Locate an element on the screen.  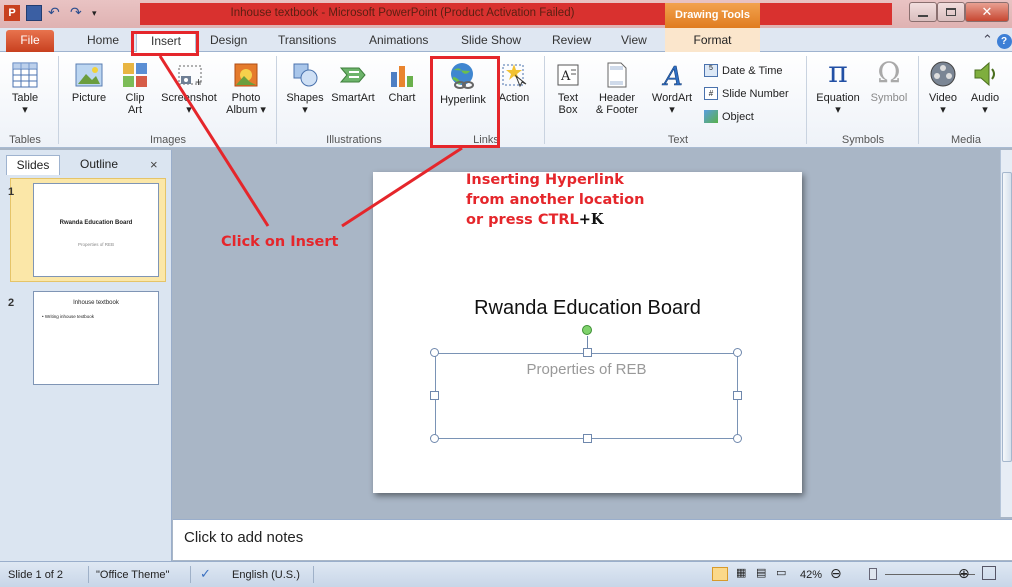
wordart-button: A WordArt ▾ is located at coordinates (672, 89).